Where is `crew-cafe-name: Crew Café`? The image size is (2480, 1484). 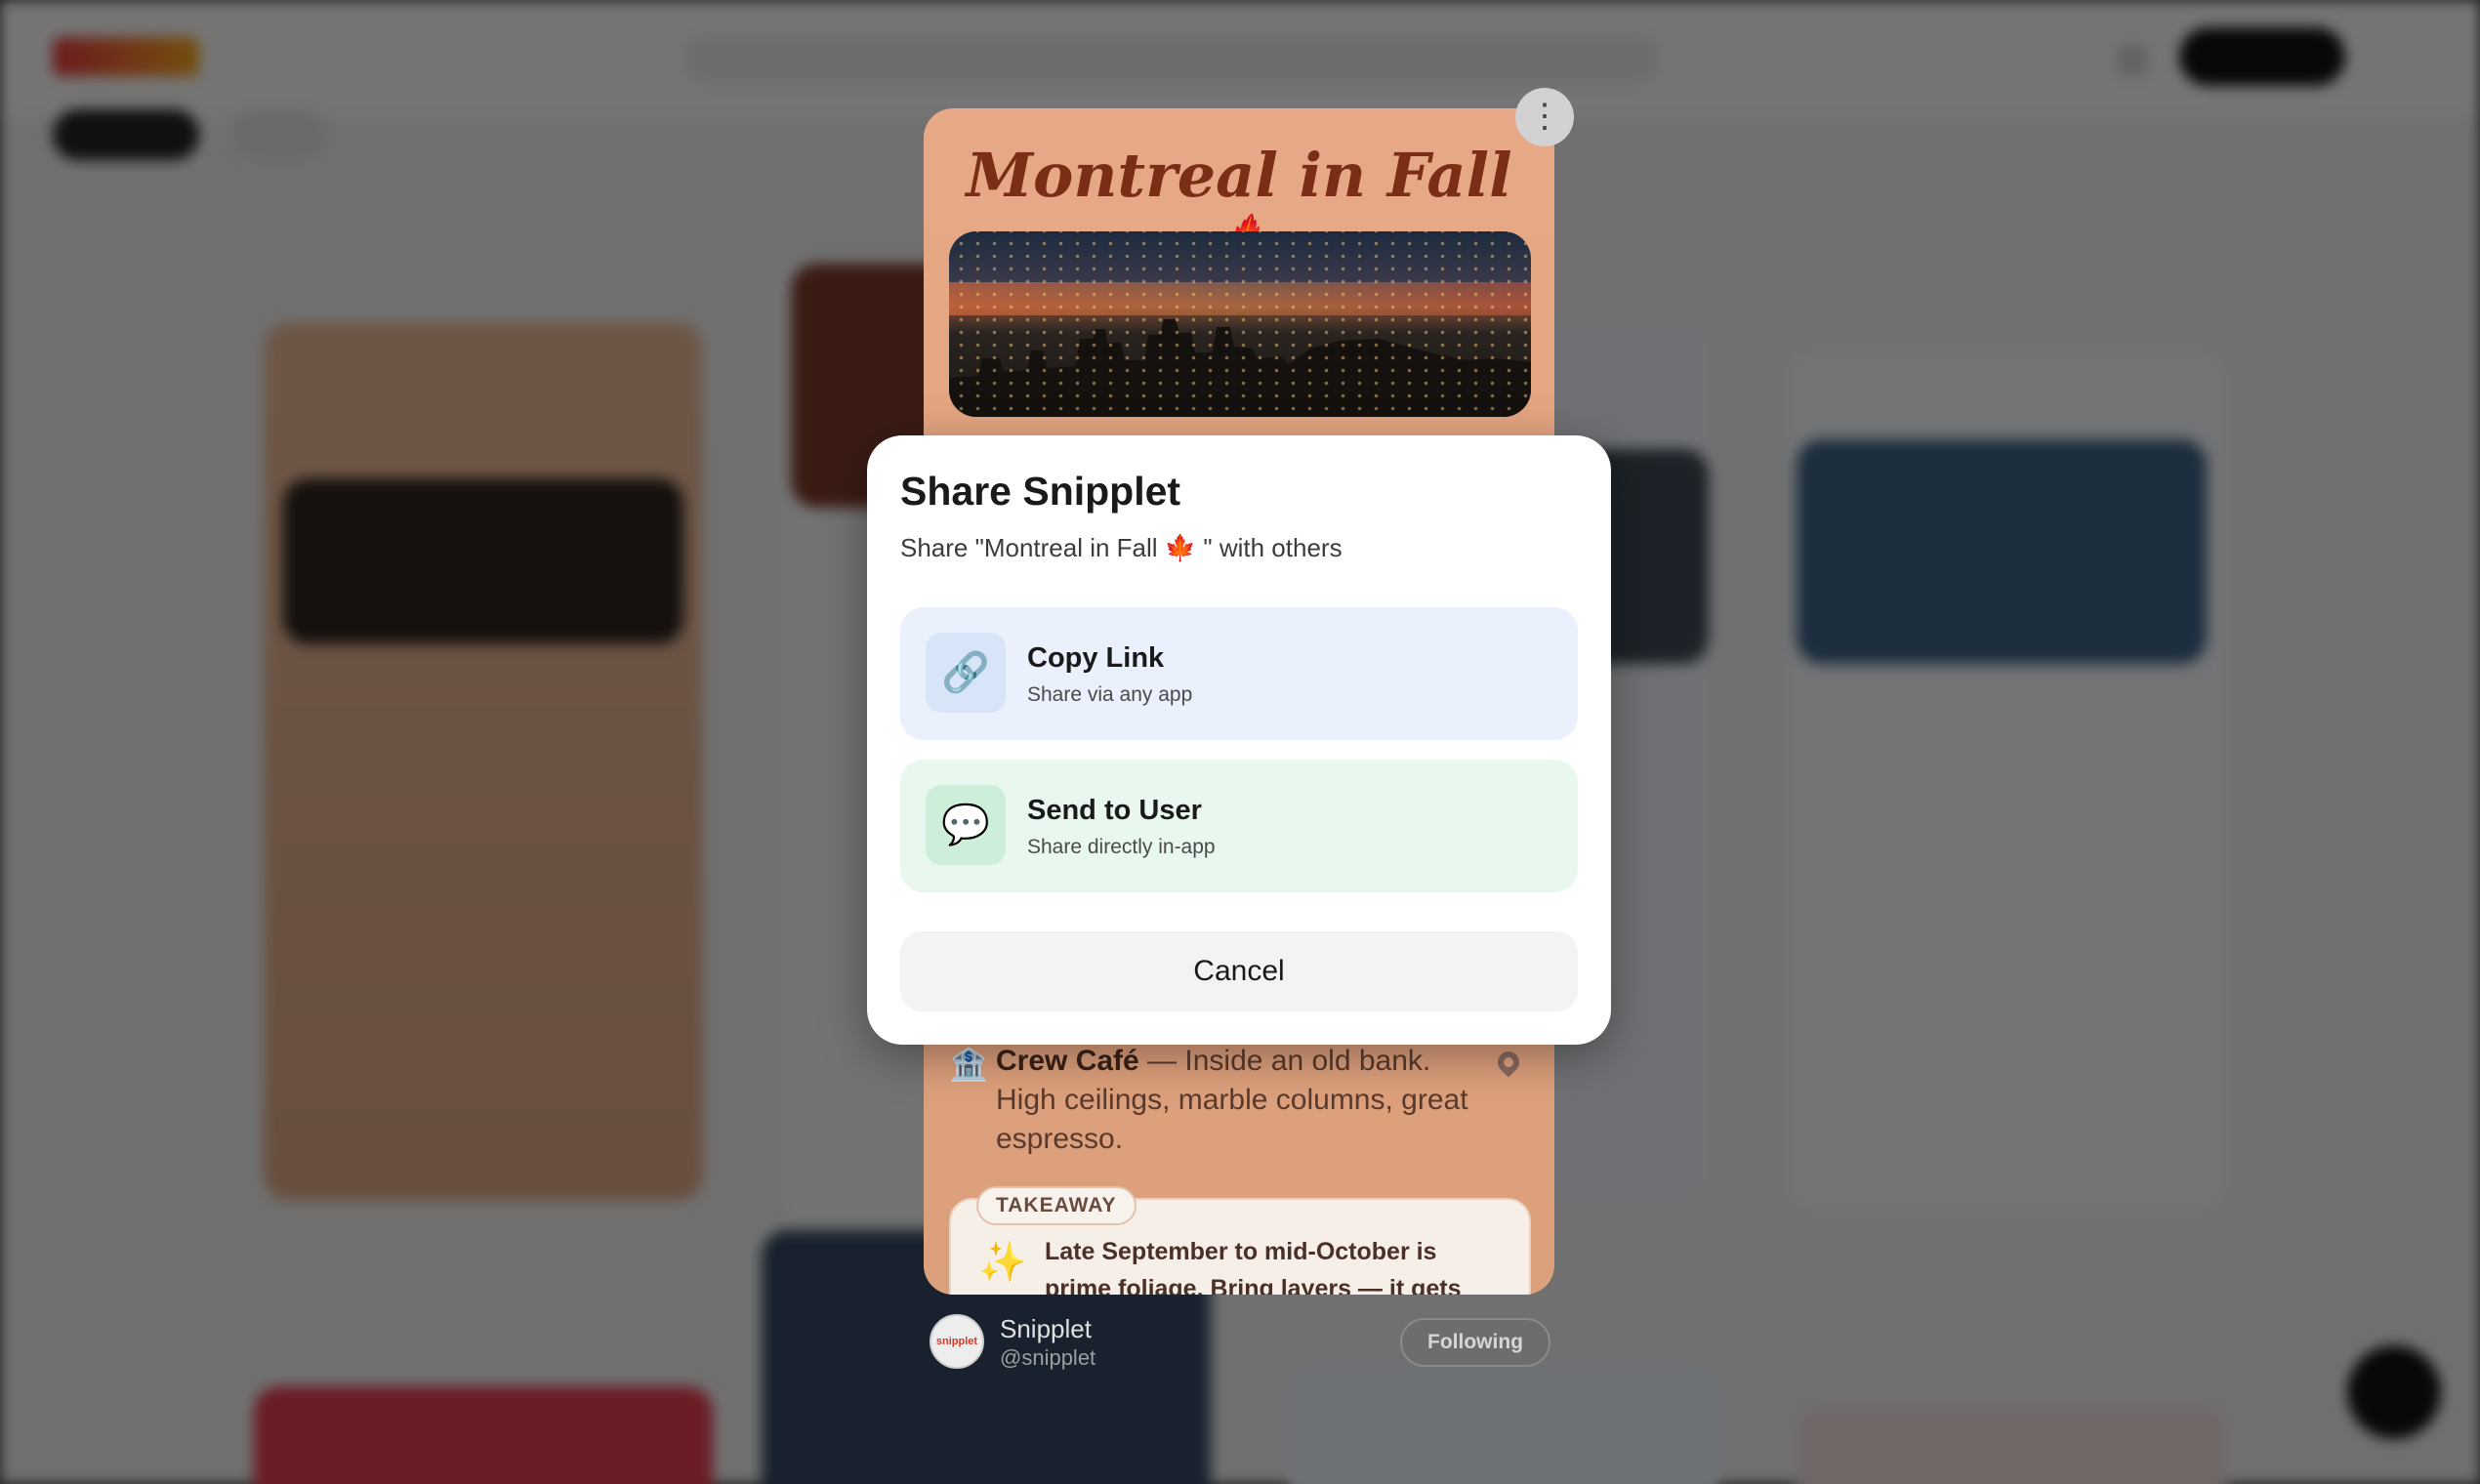 crew-cafe-name: Crew Café is located at coordinates (1067, 1061).